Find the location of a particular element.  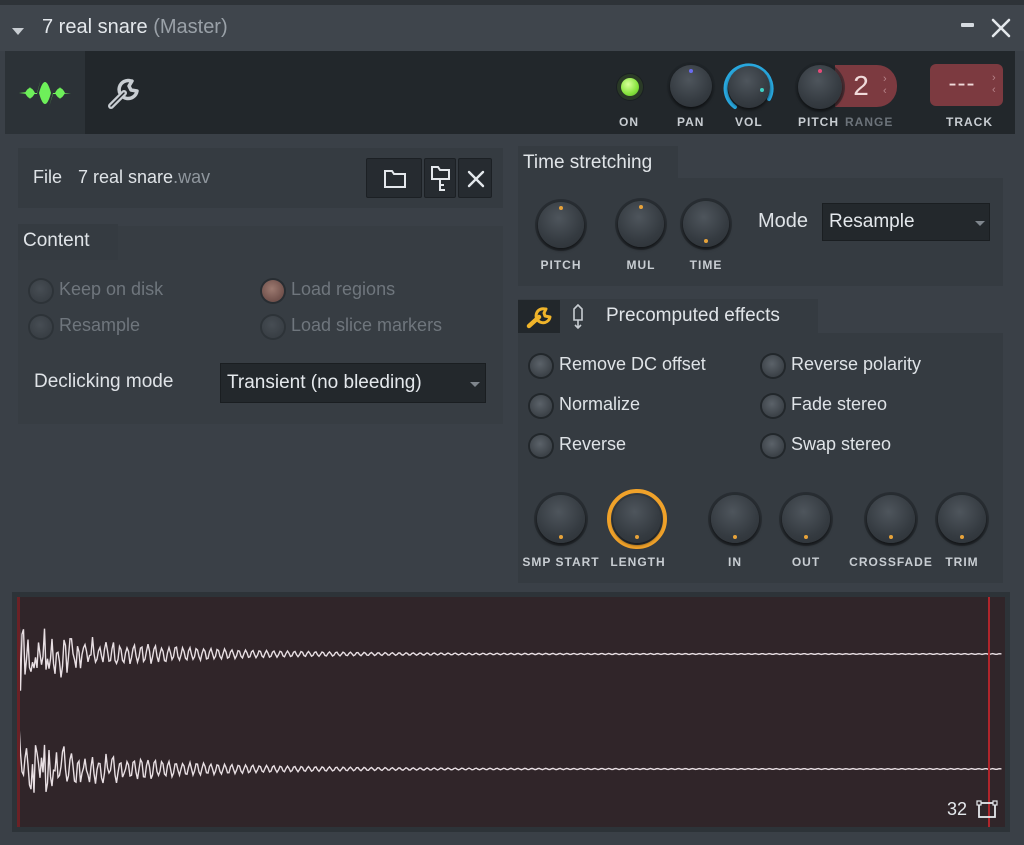

trim-label: TRIM is located at coordinates (962, 562).